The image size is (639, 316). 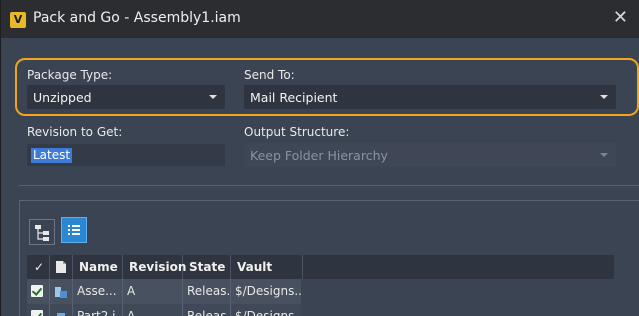 What do you see at coordinates (154, 267) in the screenshot?
I see `revision-column-header: Revision` at bounding box center [154, 267].